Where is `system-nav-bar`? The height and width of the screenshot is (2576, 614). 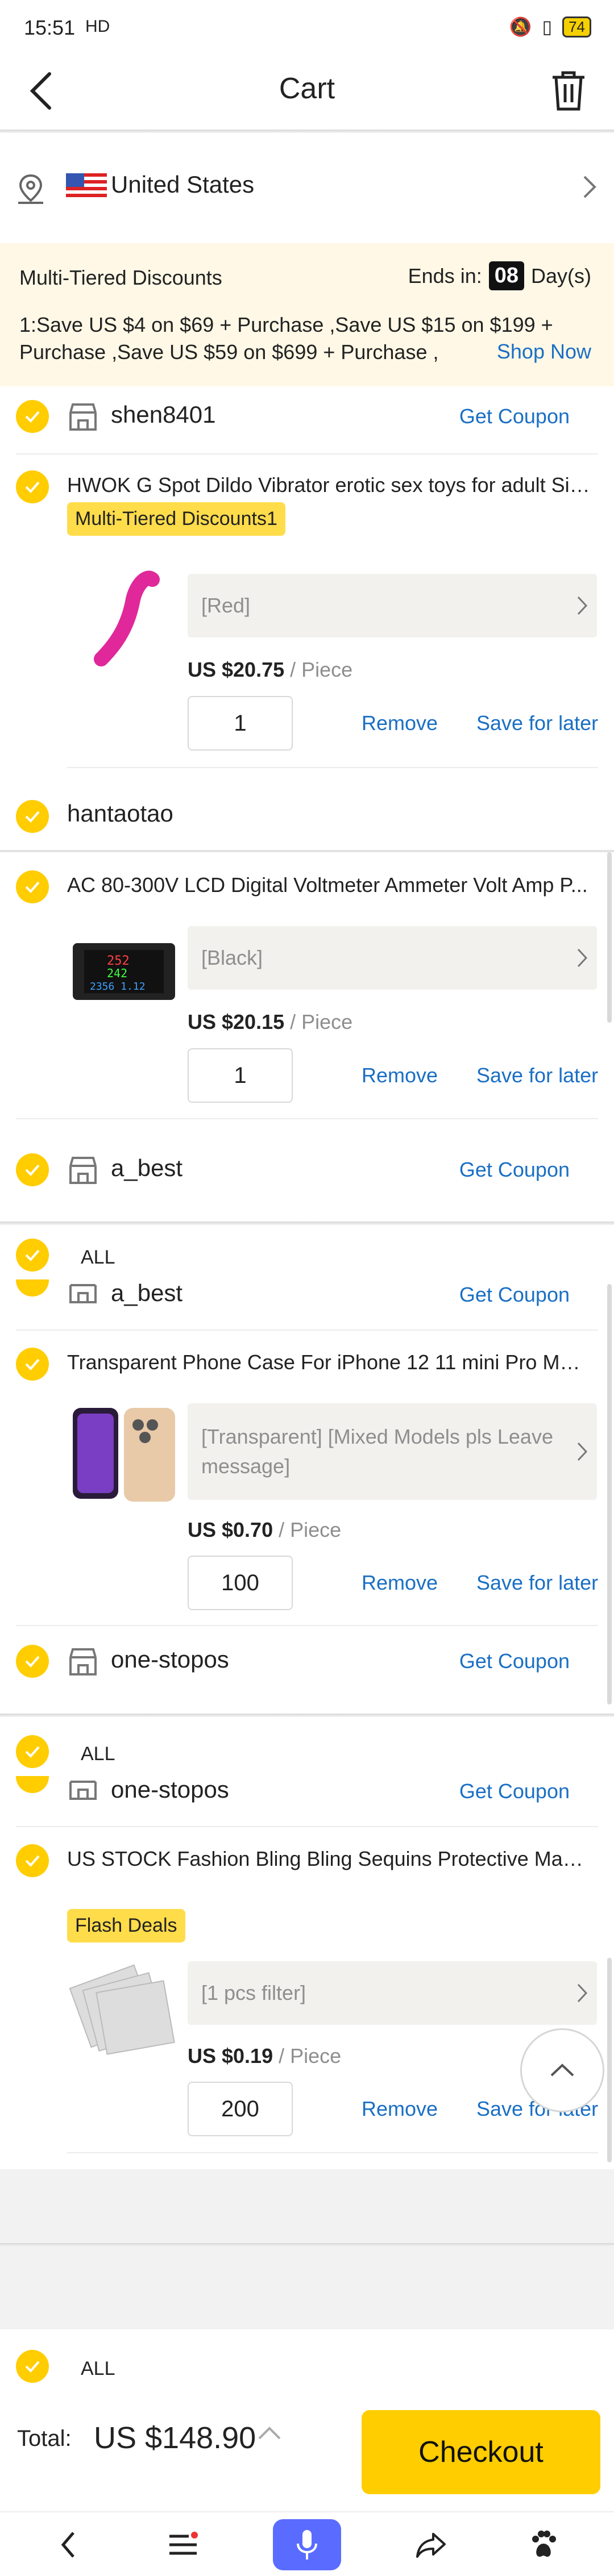
system-nav-bar is located at coordinates (307, 2543).